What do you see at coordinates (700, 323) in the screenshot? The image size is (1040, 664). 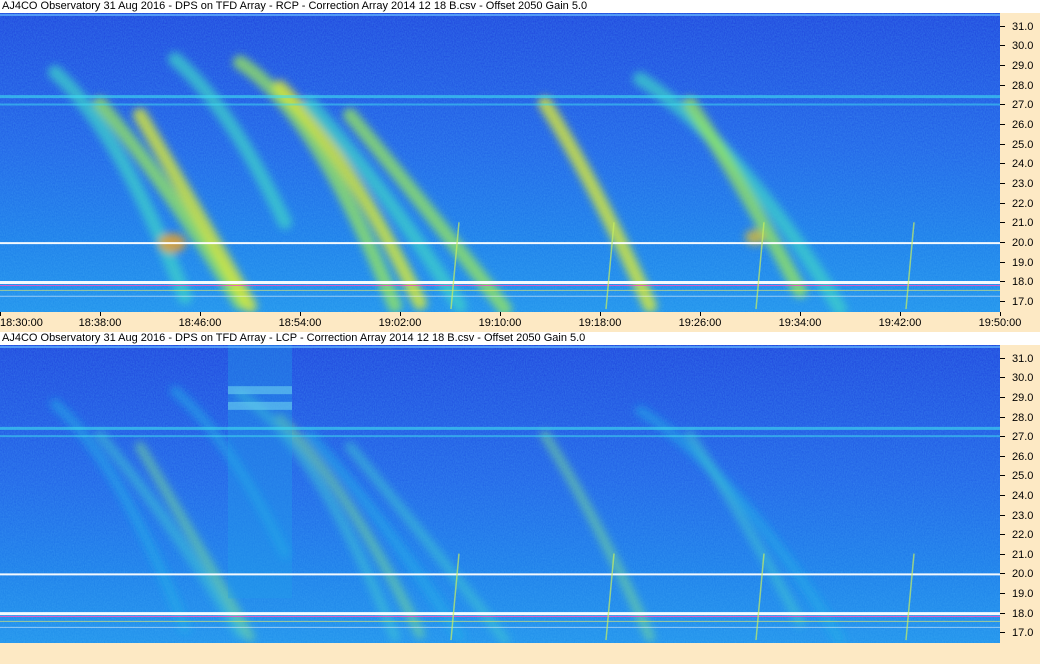 I see `x-tick-label: 19:26:00` at bounding box center [700, 323].